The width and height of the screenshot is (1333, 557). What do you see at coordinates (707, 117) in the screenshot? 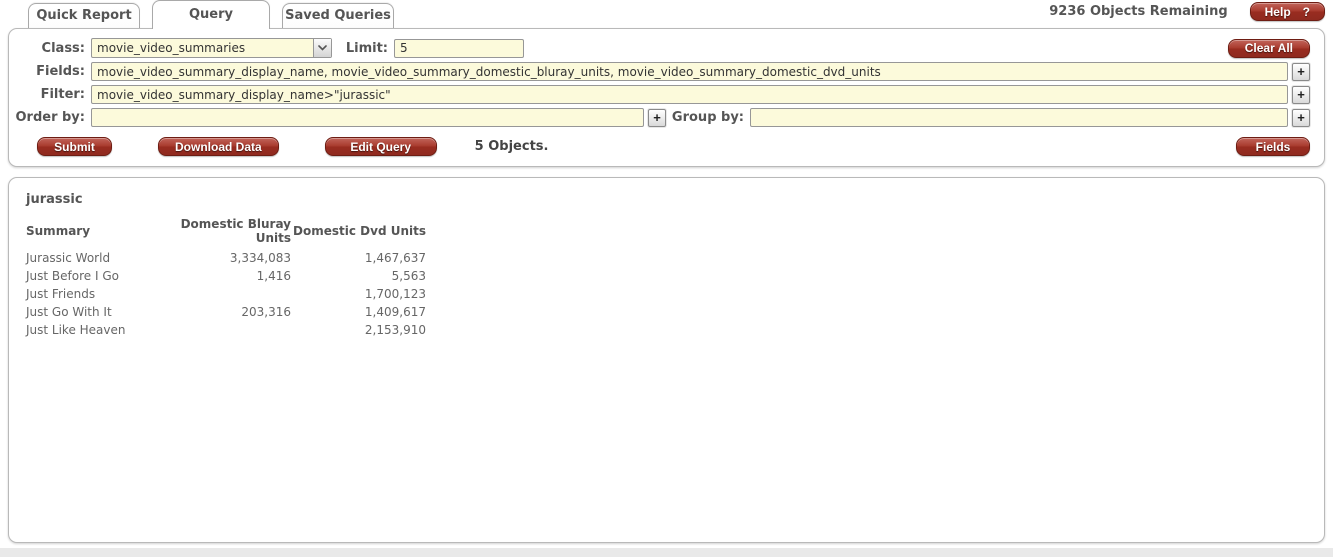
I see `group-by-label: Group by:` at bounding box center [707, 117].